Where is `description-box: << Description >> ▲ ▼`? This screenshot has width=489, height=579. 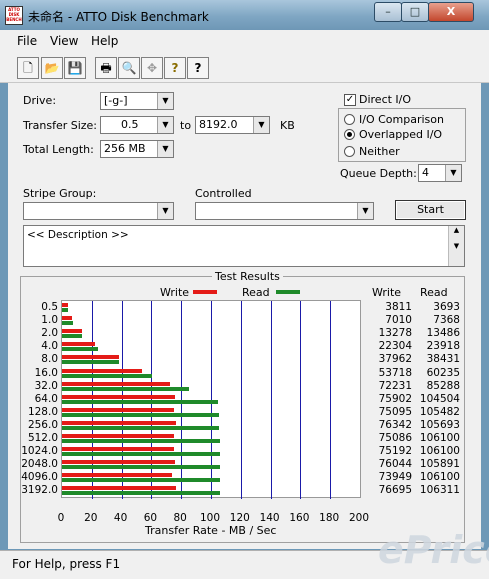 description-box: << Description >> ▲ ▼ is located at coordinates (244, 246).